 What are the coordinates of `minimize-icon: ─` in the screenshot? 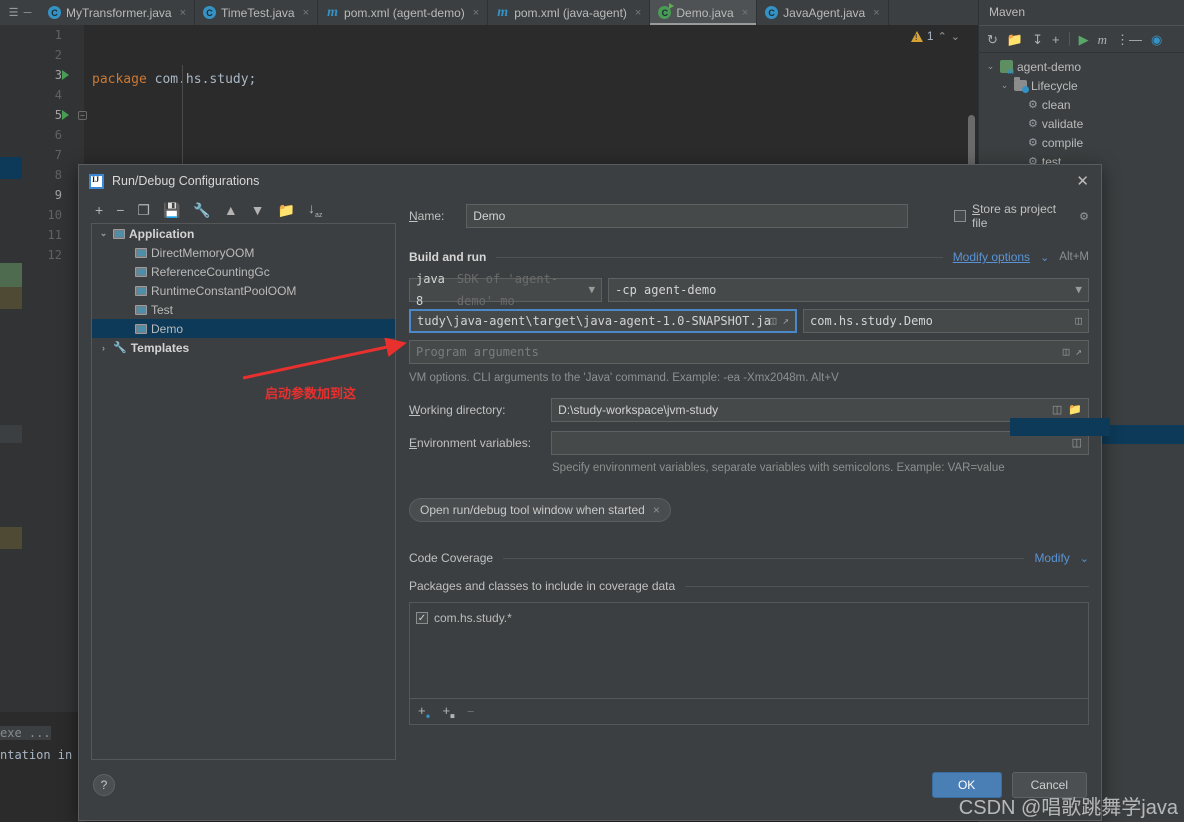 It's located at (28, 13).